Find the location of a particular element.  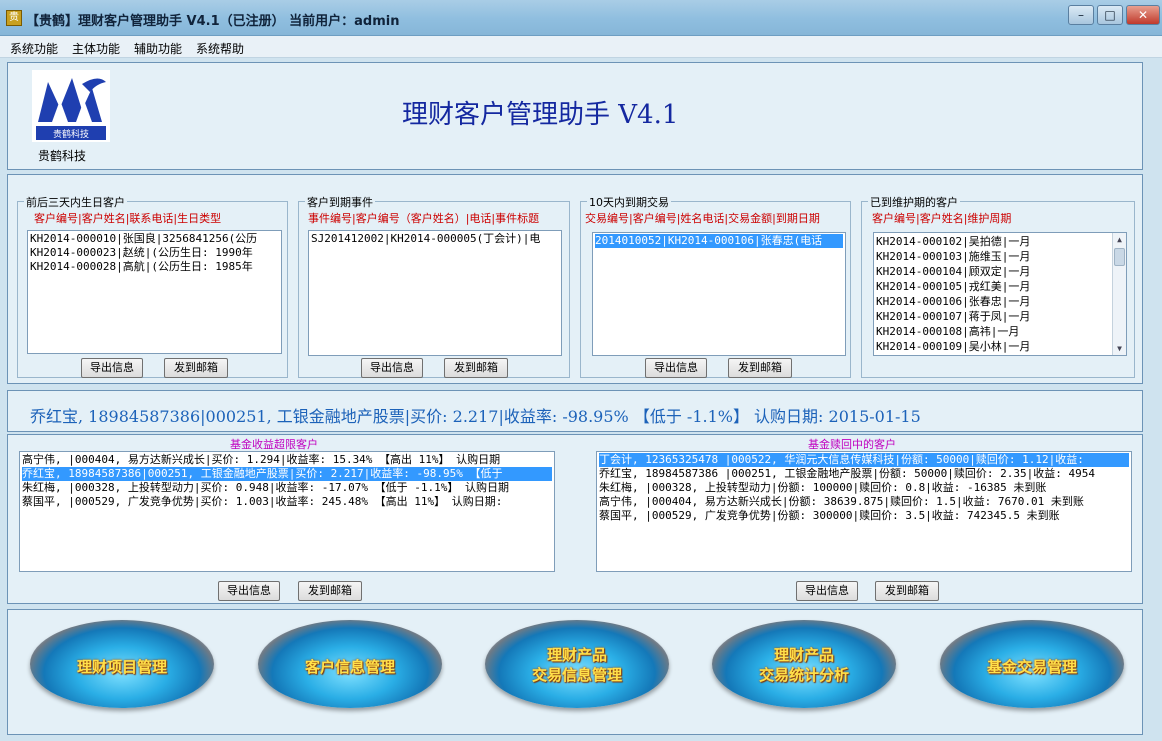

trades-columns: 交易编号|客户编号|姓名电话|交易金额|到期日期 is located at coordinates (702, 218).